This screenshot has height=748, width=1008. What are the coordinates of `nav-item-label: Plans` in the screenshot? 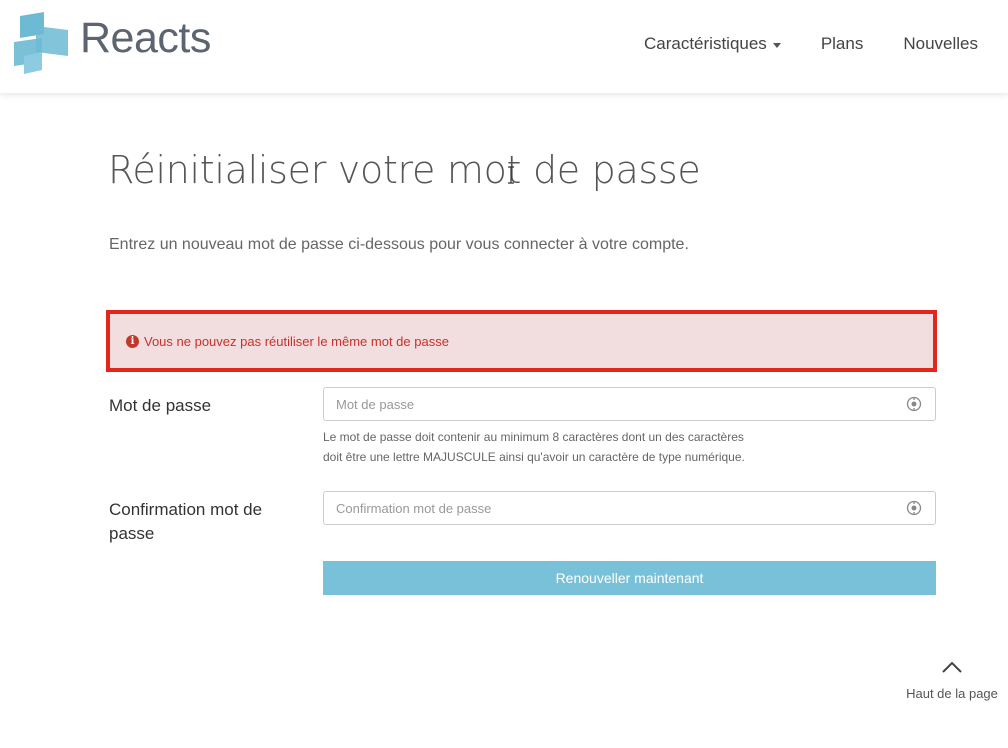 It's located at (842, 43).